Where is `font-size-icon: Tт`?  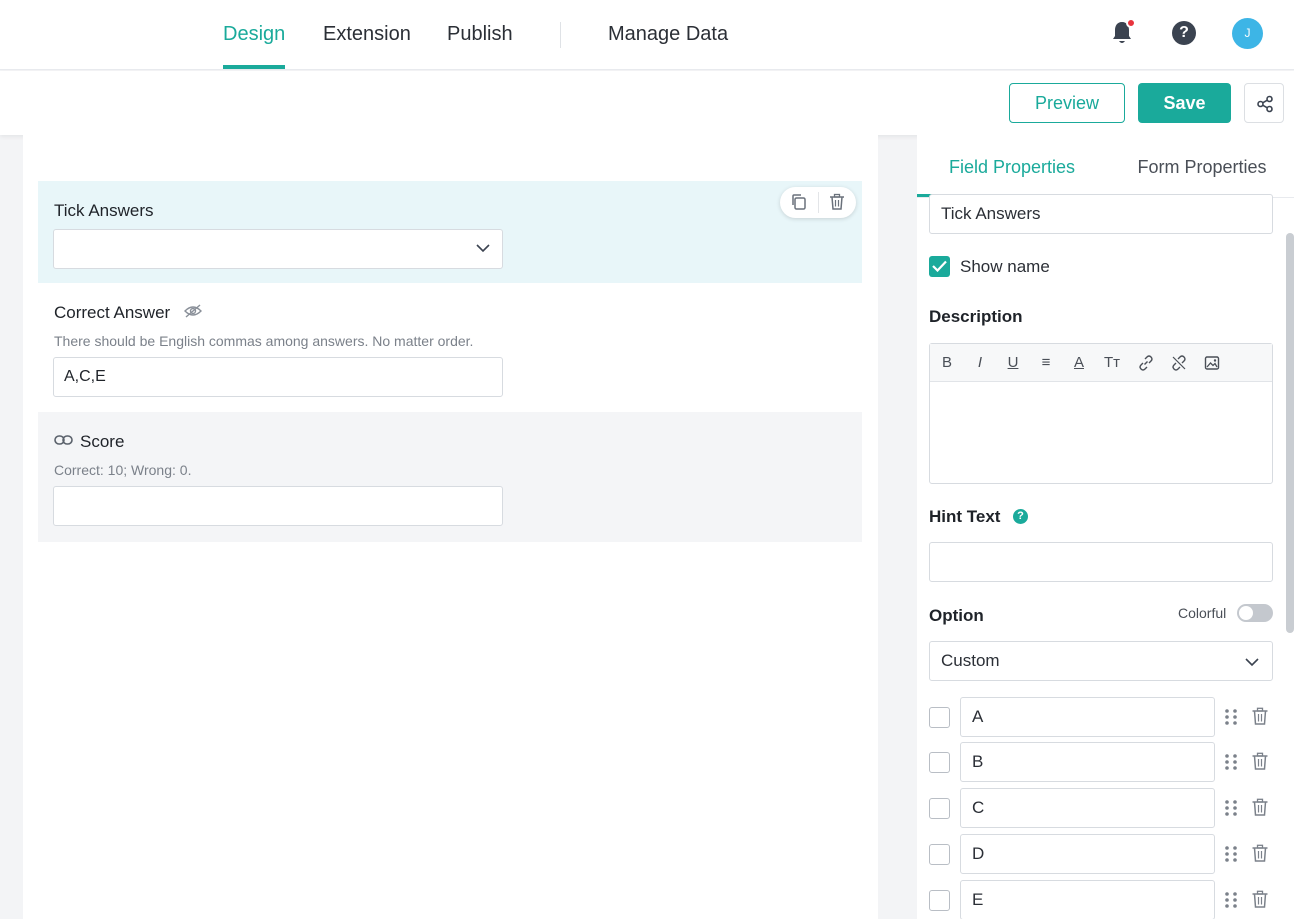 font-size-icon: Tт is located at coordinates (1112, 363).